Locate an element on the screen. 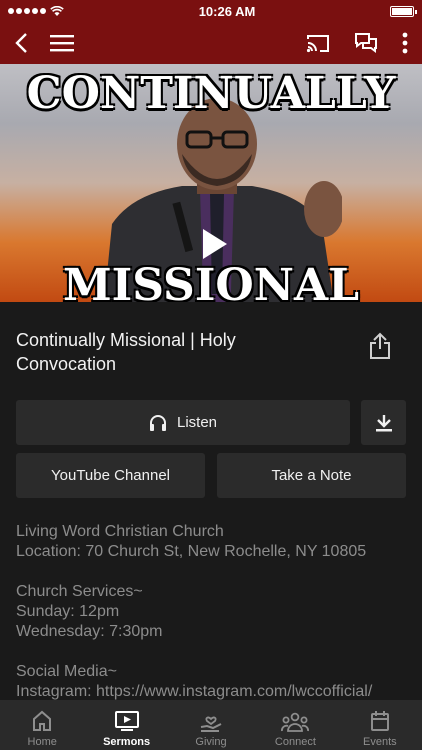 The width and height of the screenshot is (422, 750). bottom-tab-bar: Home Sermons Giving Connect Events is located at coordinates (211, 725).